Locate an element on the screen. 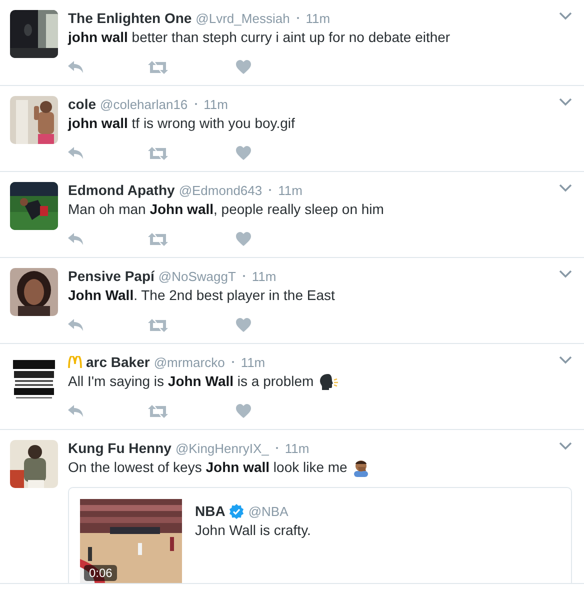  user-name: Edmond Apathy is located at coordinates (121, 190).